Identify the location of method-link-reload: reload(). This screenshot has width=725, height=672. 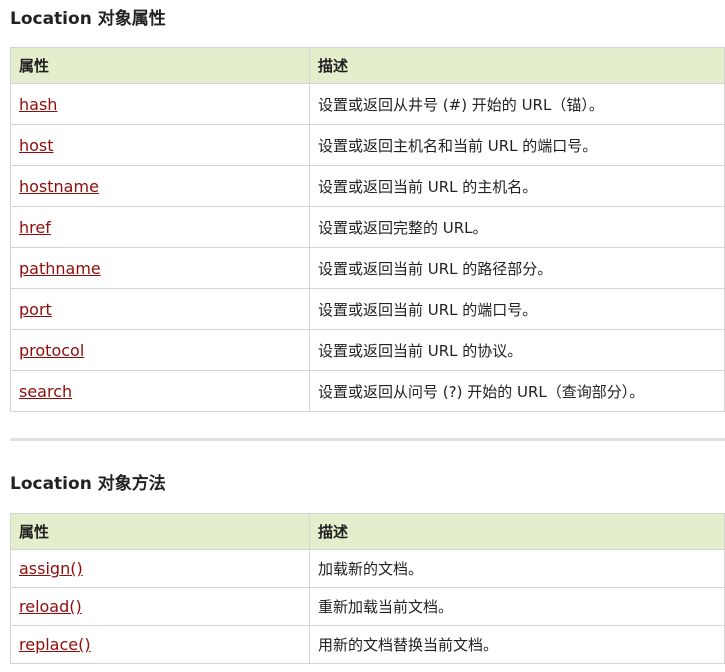
(50, 606).